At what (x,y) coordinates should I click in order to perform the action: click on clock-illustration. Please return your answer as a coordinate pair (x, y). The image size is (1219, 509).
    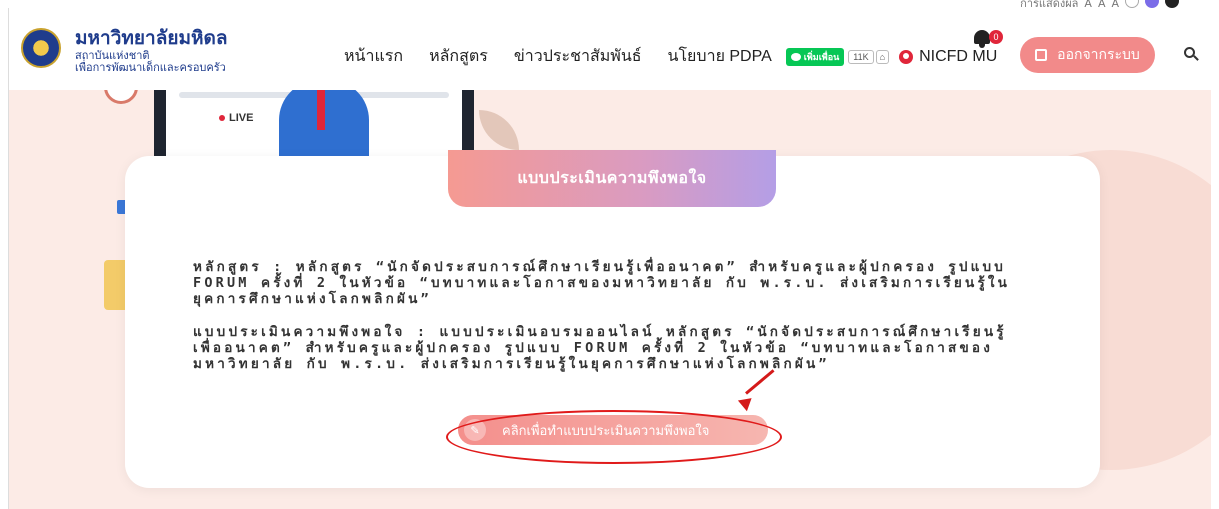
    Looking at the image, I should click on (121, 97).